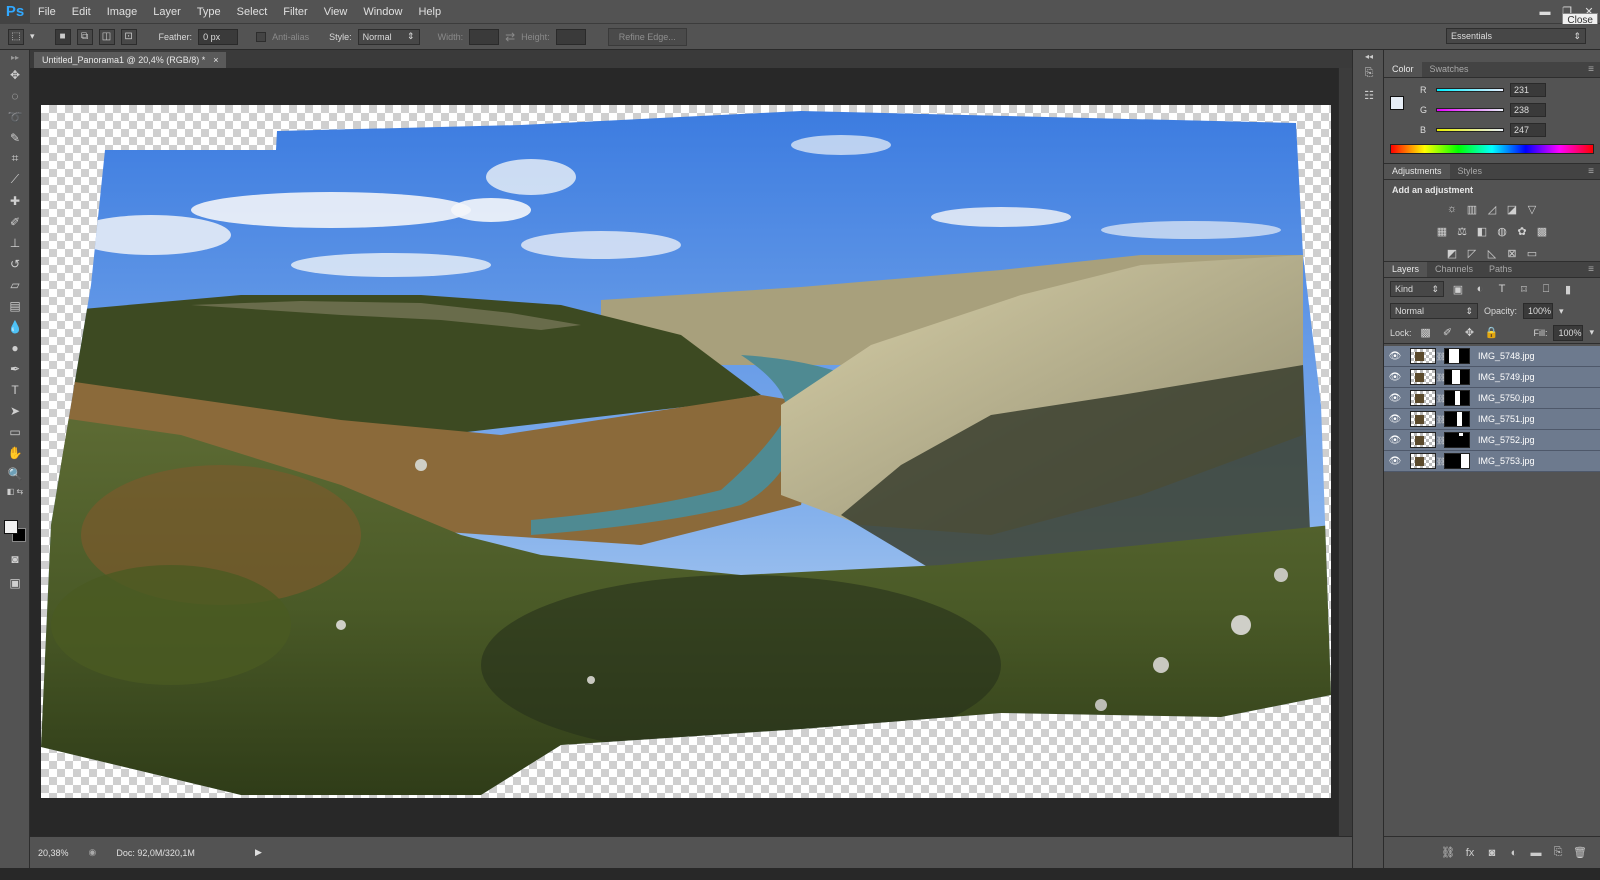 The image size is (1600, 880). I want to click on blend-mode-select: Normal ⇕, so click(1434, 311).